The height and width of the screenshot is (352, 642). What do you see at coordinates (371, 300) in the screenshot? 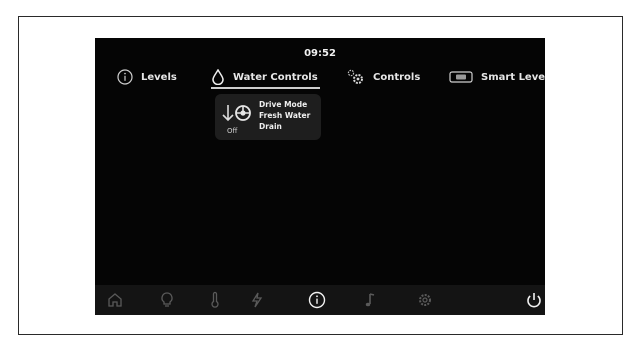
I see `music-note-icon` at bounding box center [371, 300].